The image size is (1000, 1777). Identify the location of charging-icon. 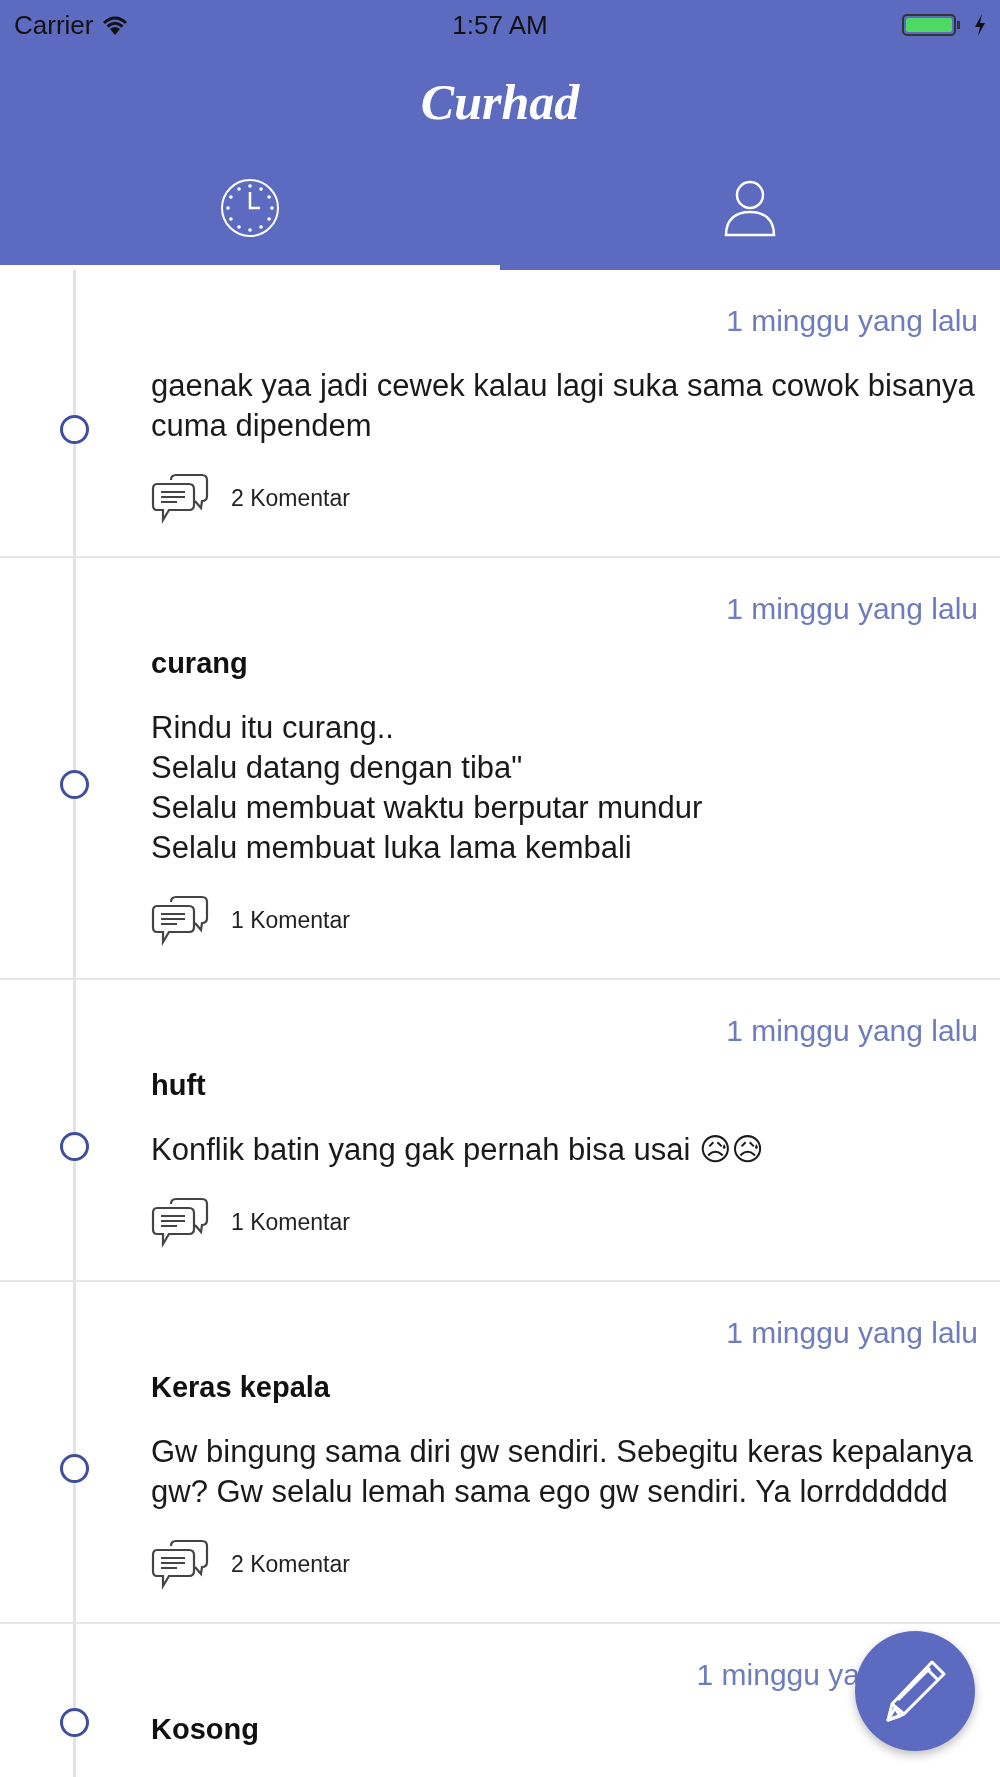
(980, 25).